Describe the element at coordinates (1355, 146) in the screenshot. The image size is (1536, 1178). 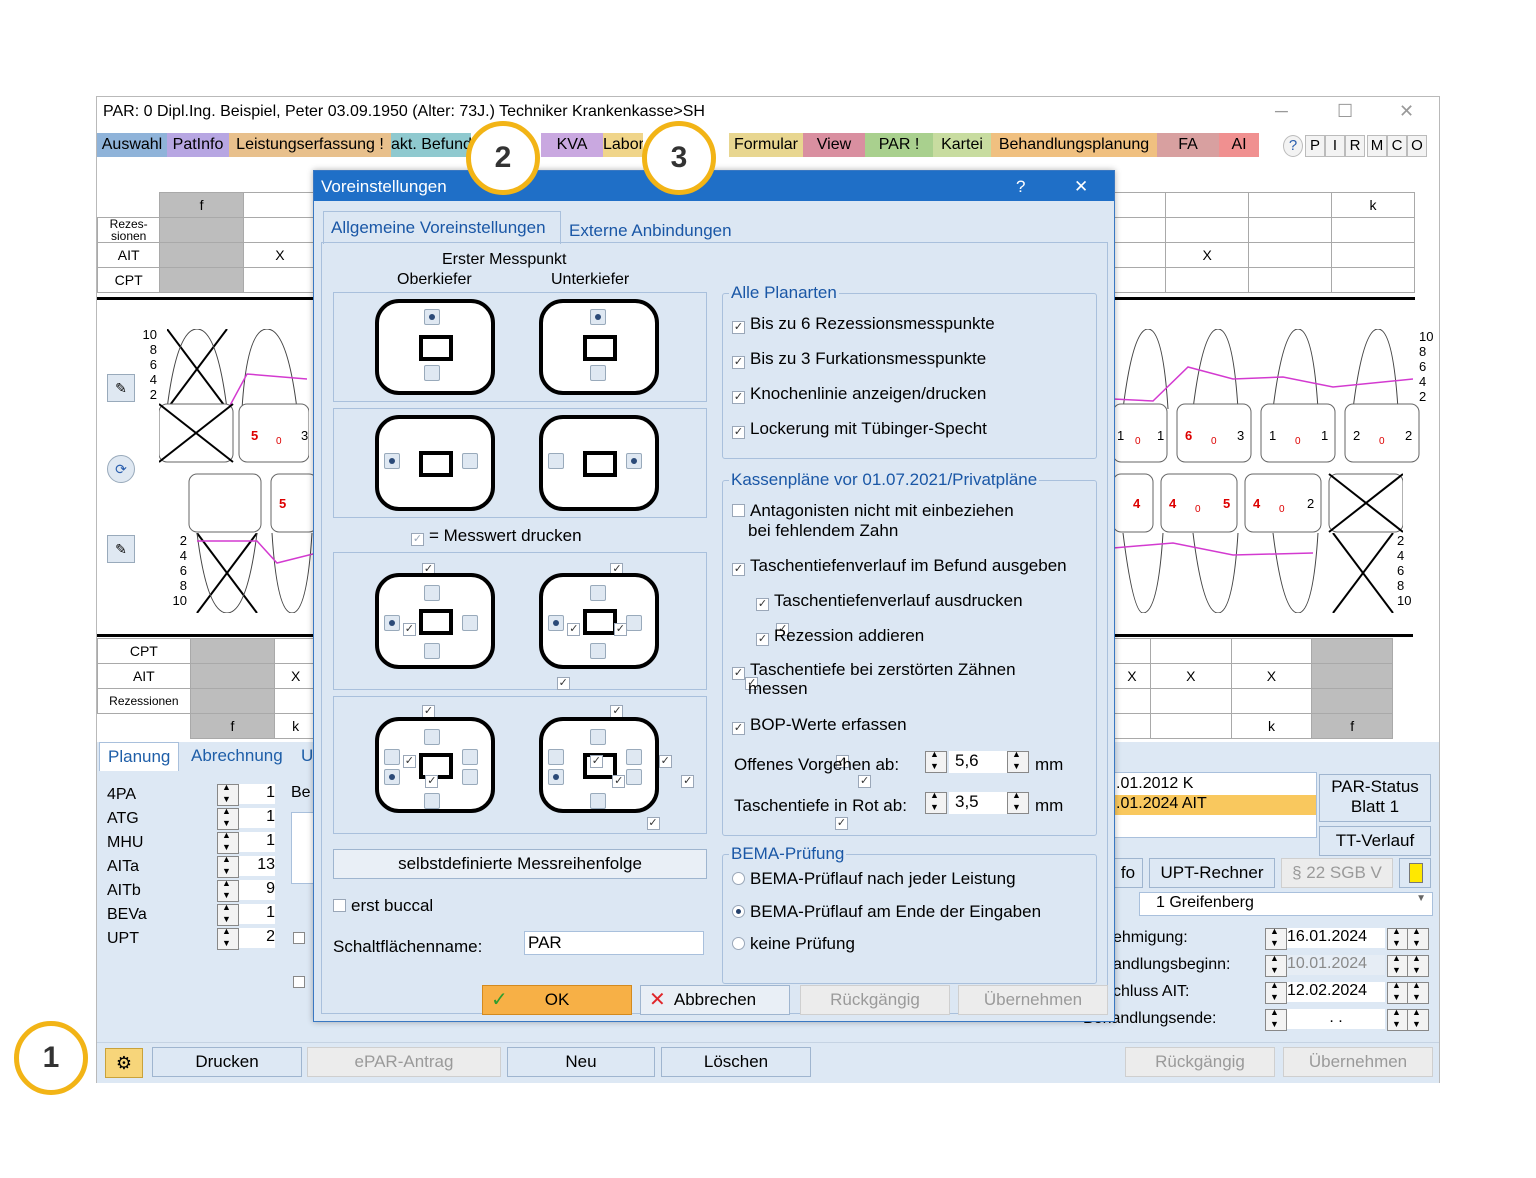
I see `r-button: R` at that location.